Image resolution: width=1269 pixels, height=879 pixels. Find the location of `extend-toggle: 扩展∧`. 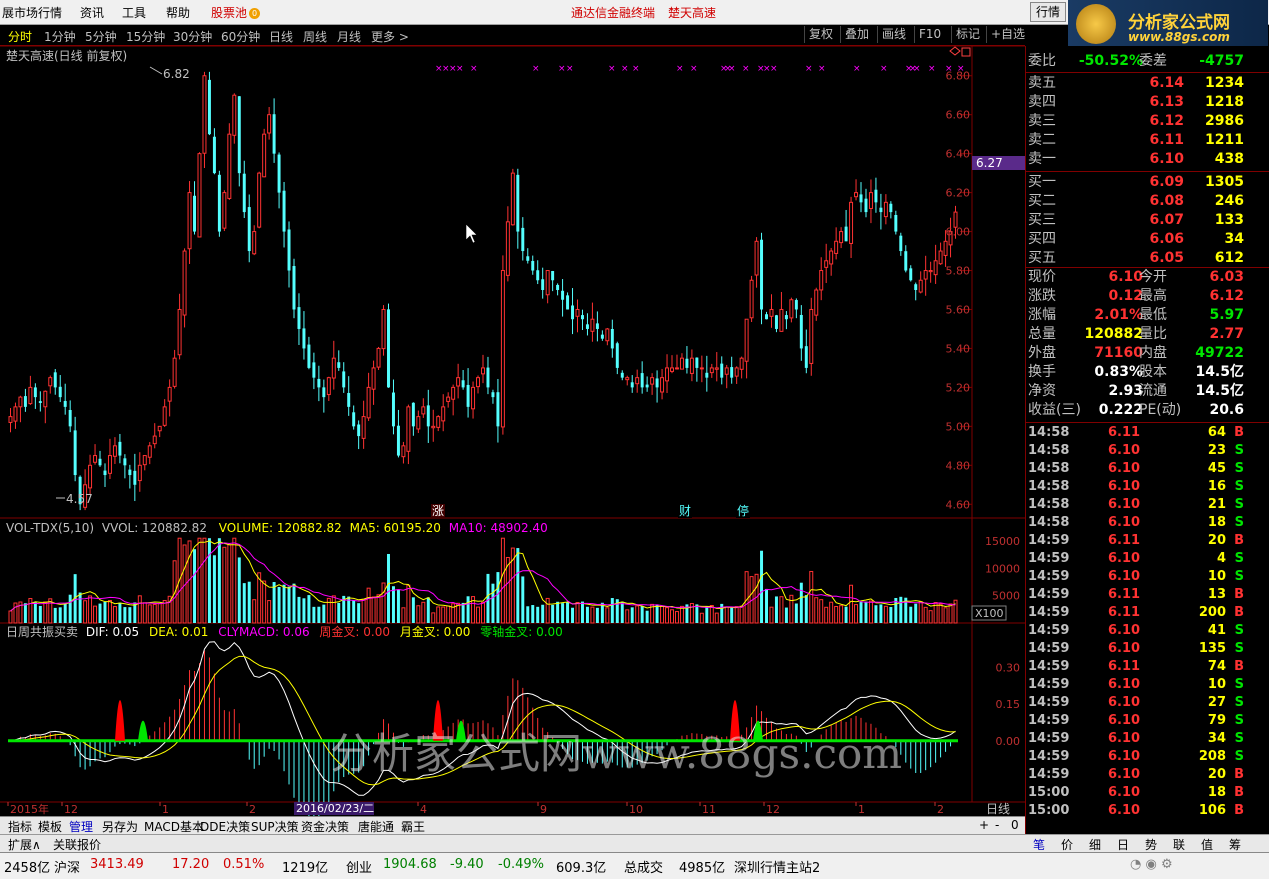

extend-toggle: 扩展∧ is located at coordinates (24, 844).